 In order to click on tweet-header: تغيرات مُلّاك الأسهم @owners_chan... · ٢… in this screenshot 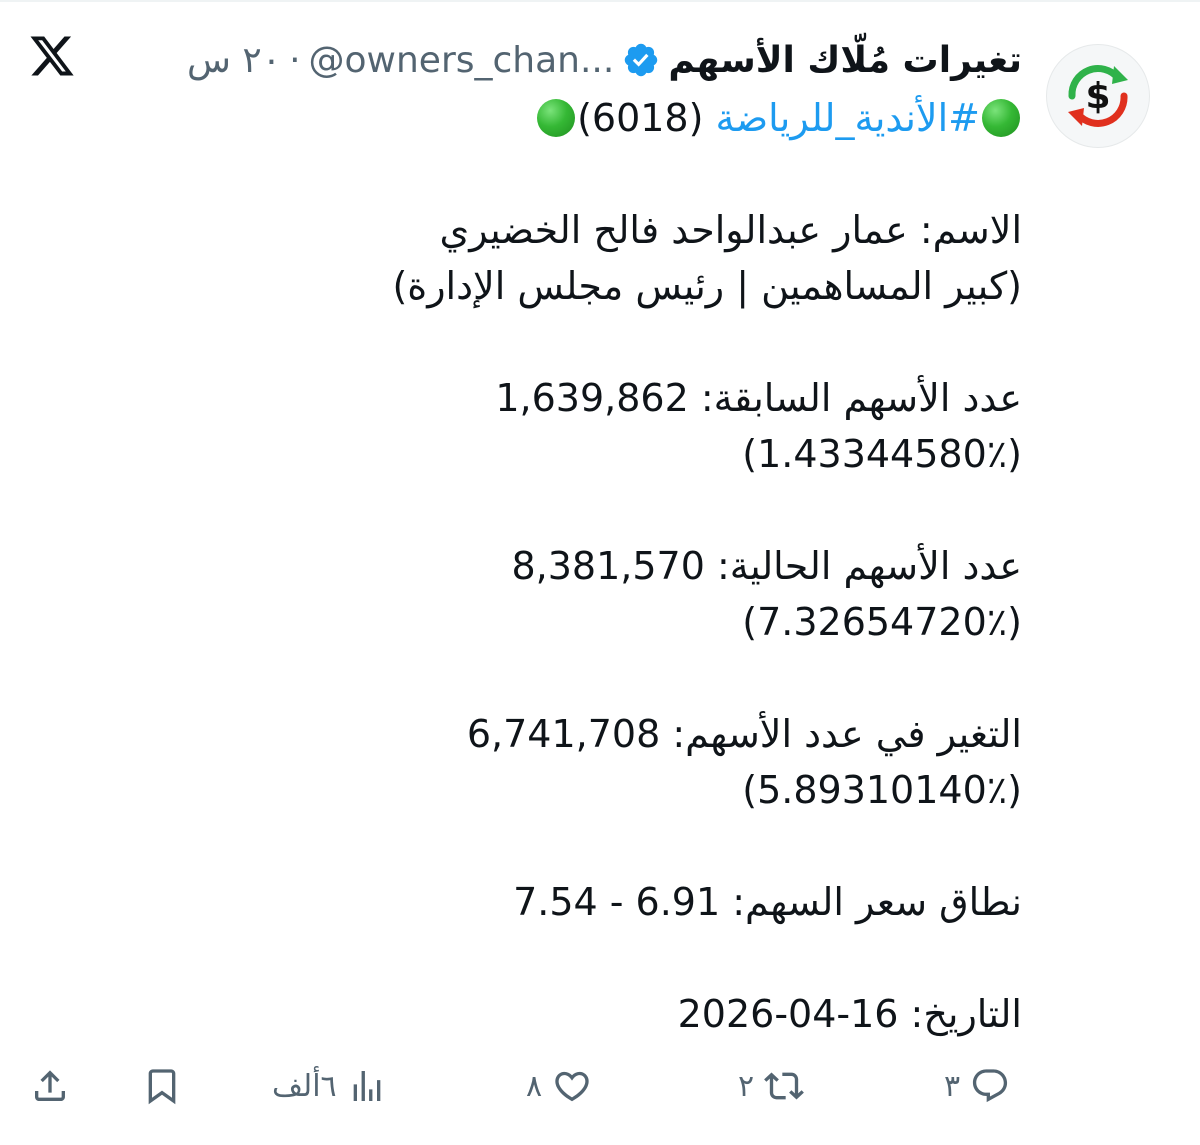, I will do `click(604, 60)`.